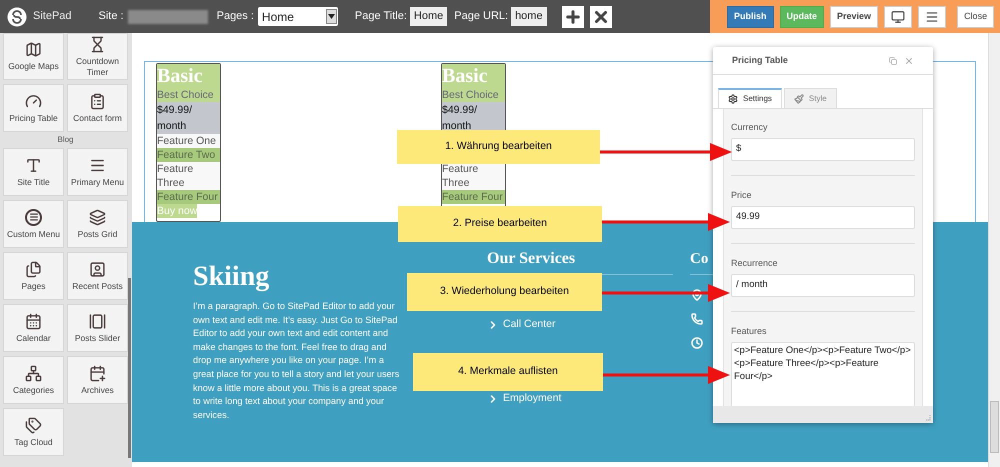 This screenshot has height=467, width=1000. Describe the element at coordinates (97, 44) in the screenshot. I see `hourglass-icon` at that location.